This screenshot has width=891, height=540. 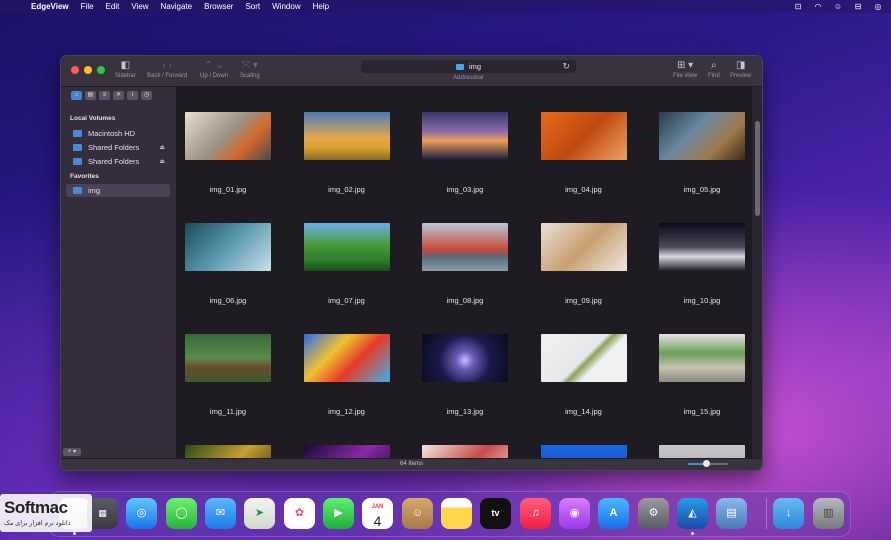 I want to click on app-store-icon: A, so click(x=613, y=513).